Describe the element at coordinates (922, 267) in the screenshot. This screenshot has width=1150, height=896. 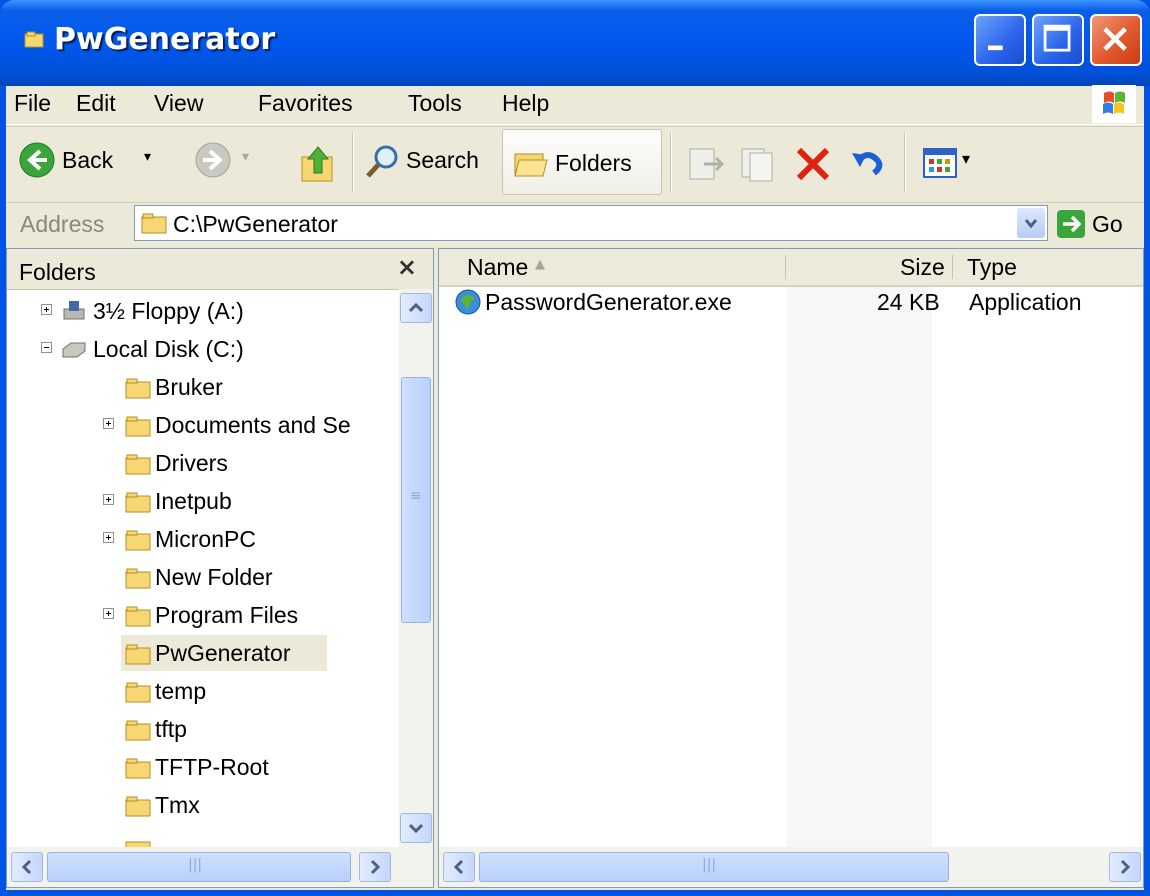
I see `column-header-label: Size` at that location.